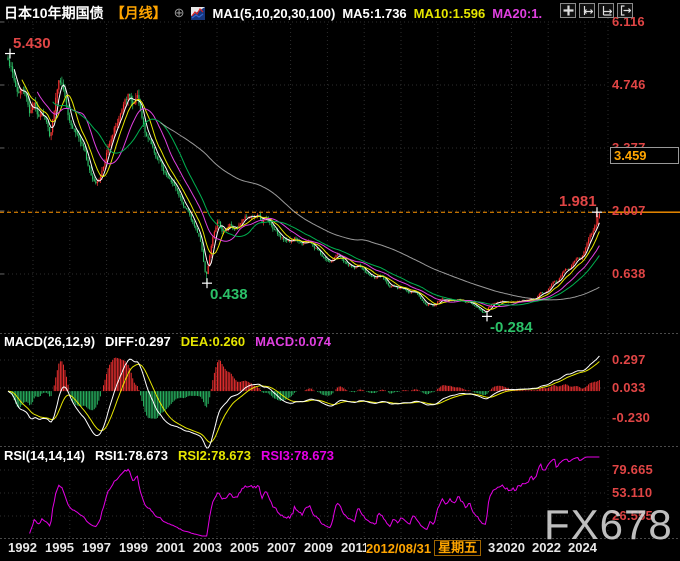 The image size is (680, 561). Describe the element at coordinates (54, 13) in the screenshot. I see `instrument-title: 日本10年期国债` at that location.